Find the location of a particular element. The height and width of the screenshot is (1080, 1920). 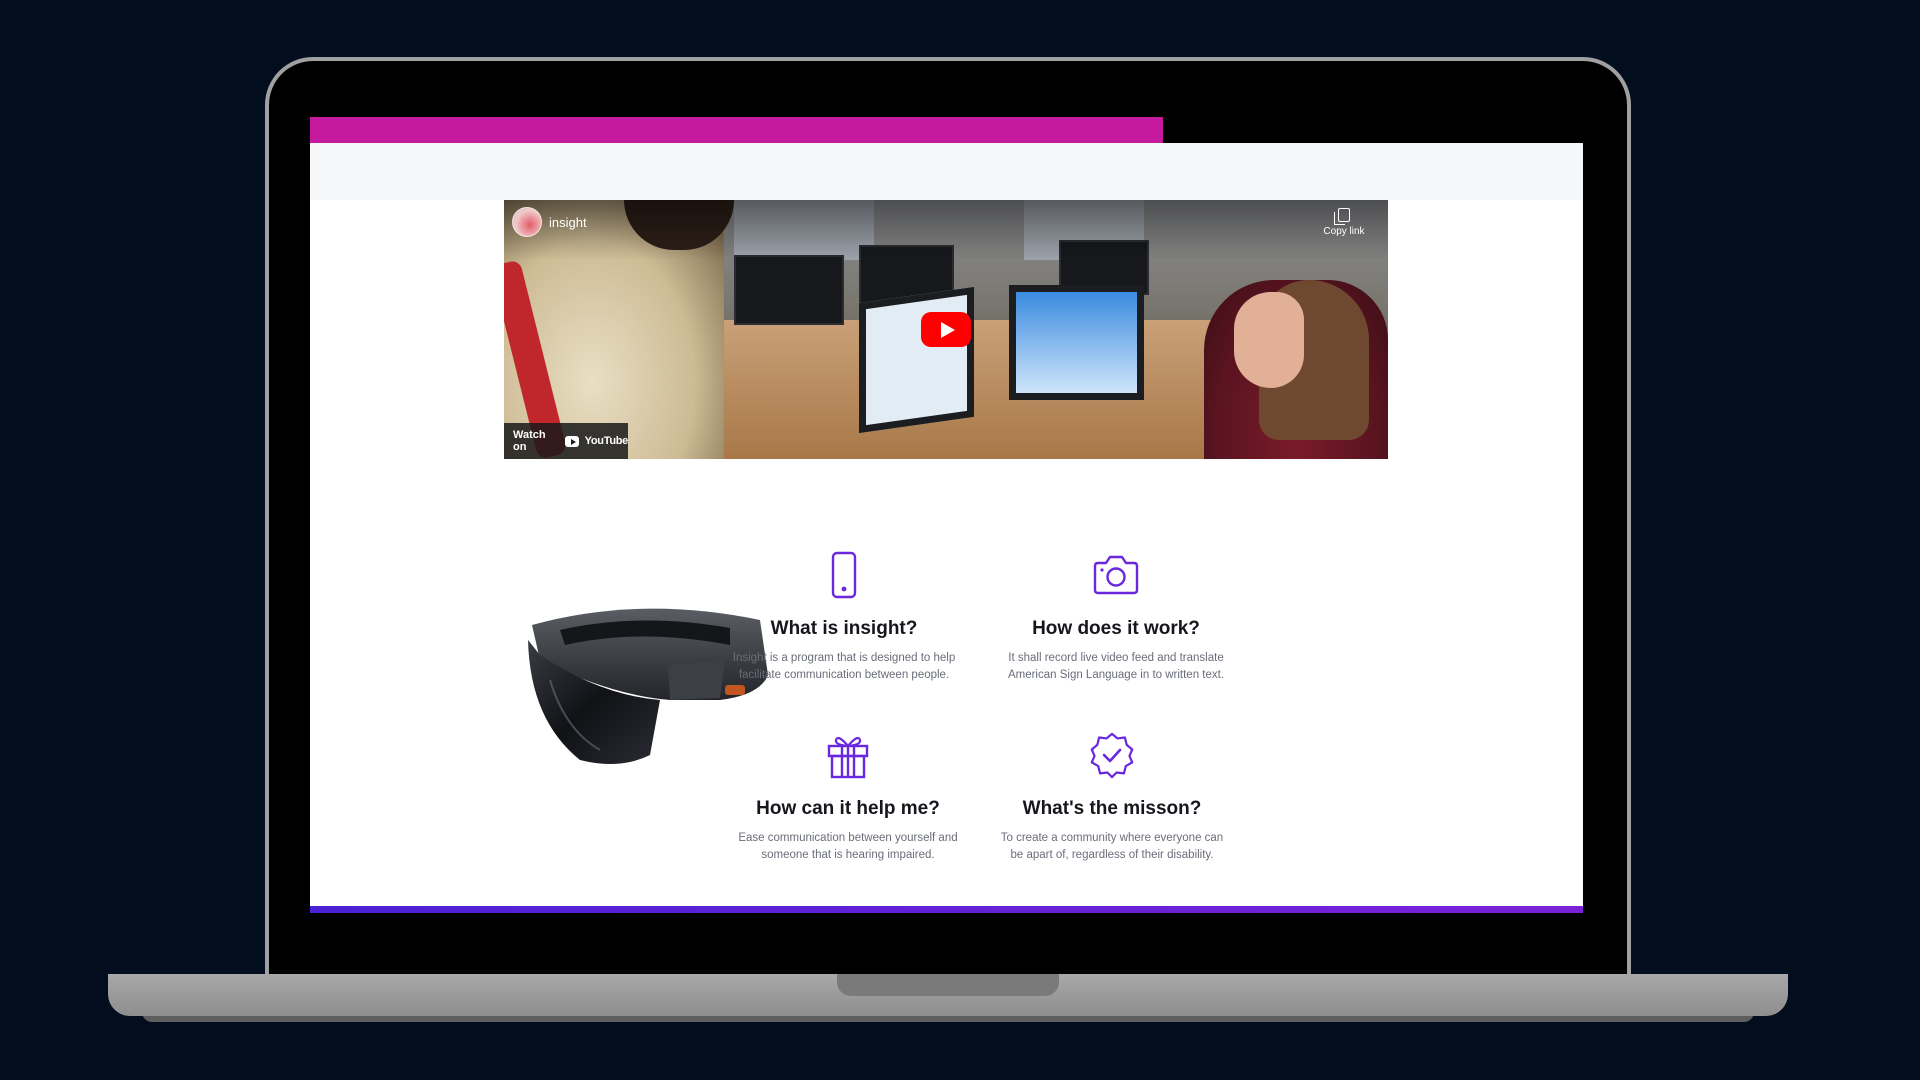

footer-accent-bar is located at coordinates (946, 909).